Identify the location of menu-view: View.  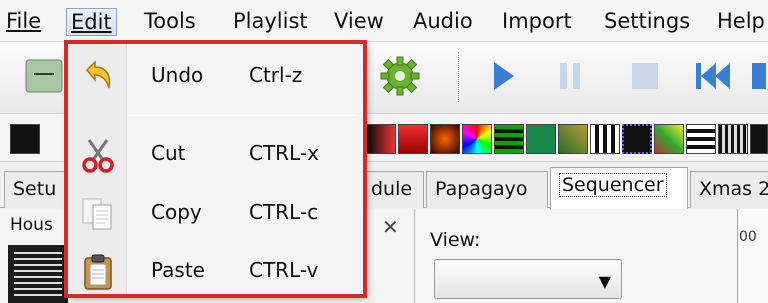
(359, 22).